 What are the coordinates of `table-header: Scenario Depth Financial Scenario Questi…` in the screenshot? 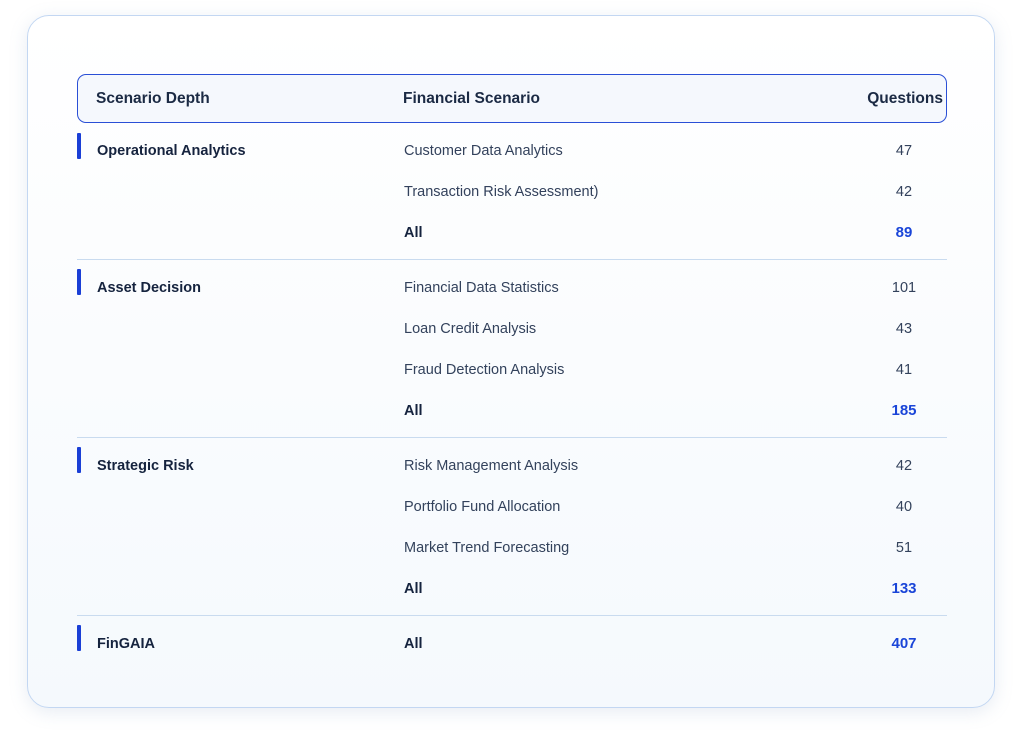 It's located at (512, 98).